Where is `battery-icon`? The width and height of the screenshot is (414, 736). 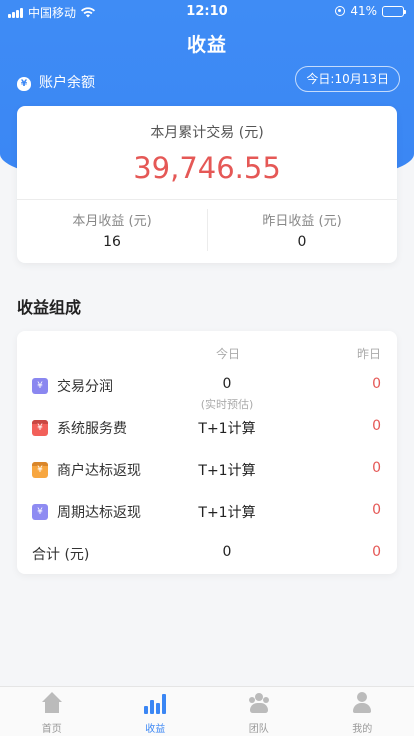
battery-icon is located at coordinates (394, 11).